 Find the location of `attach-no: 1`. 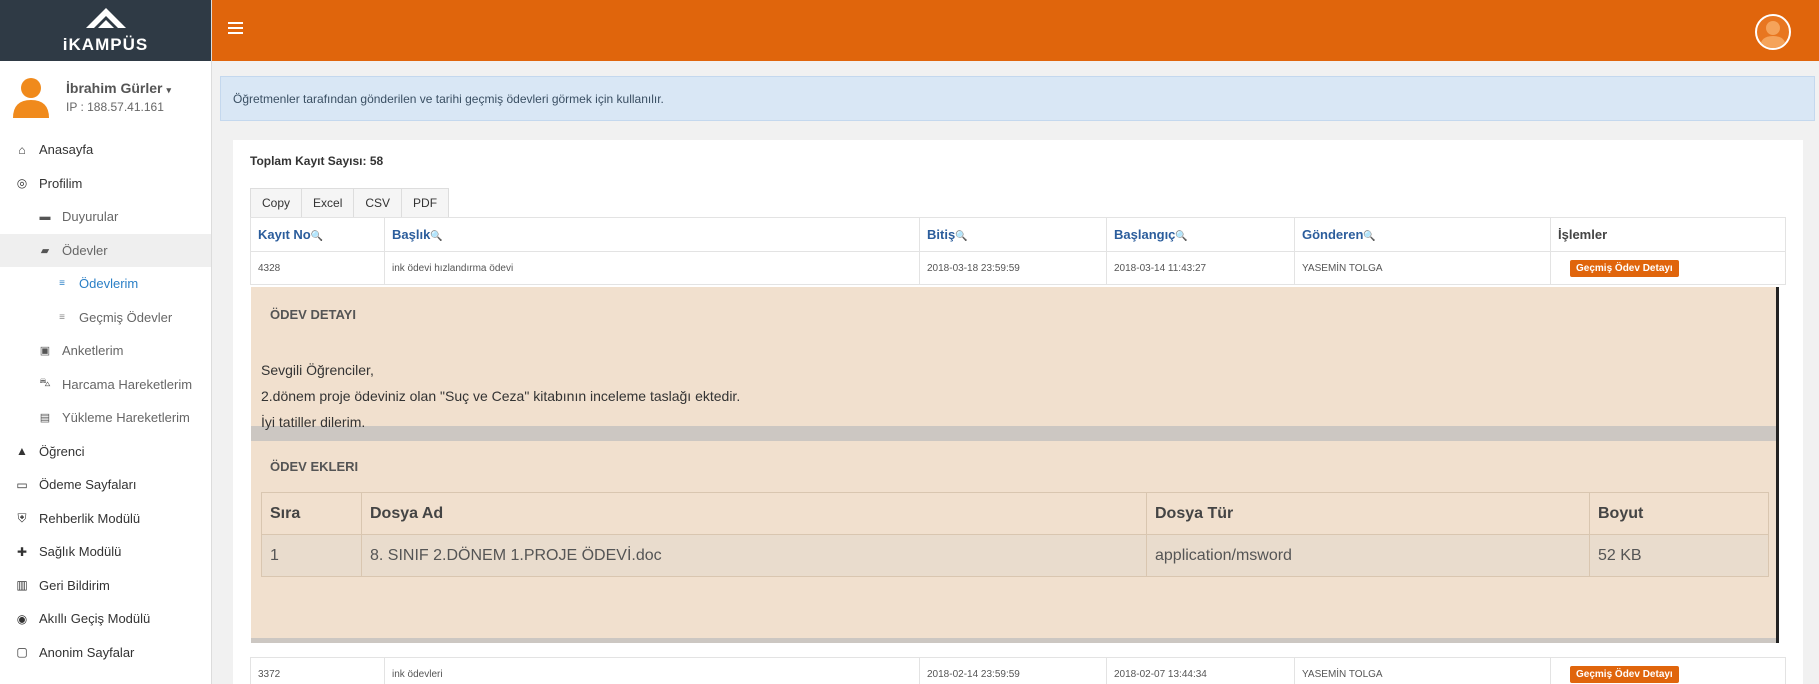

attach-no: 1 is located at coordinates (311, 555).